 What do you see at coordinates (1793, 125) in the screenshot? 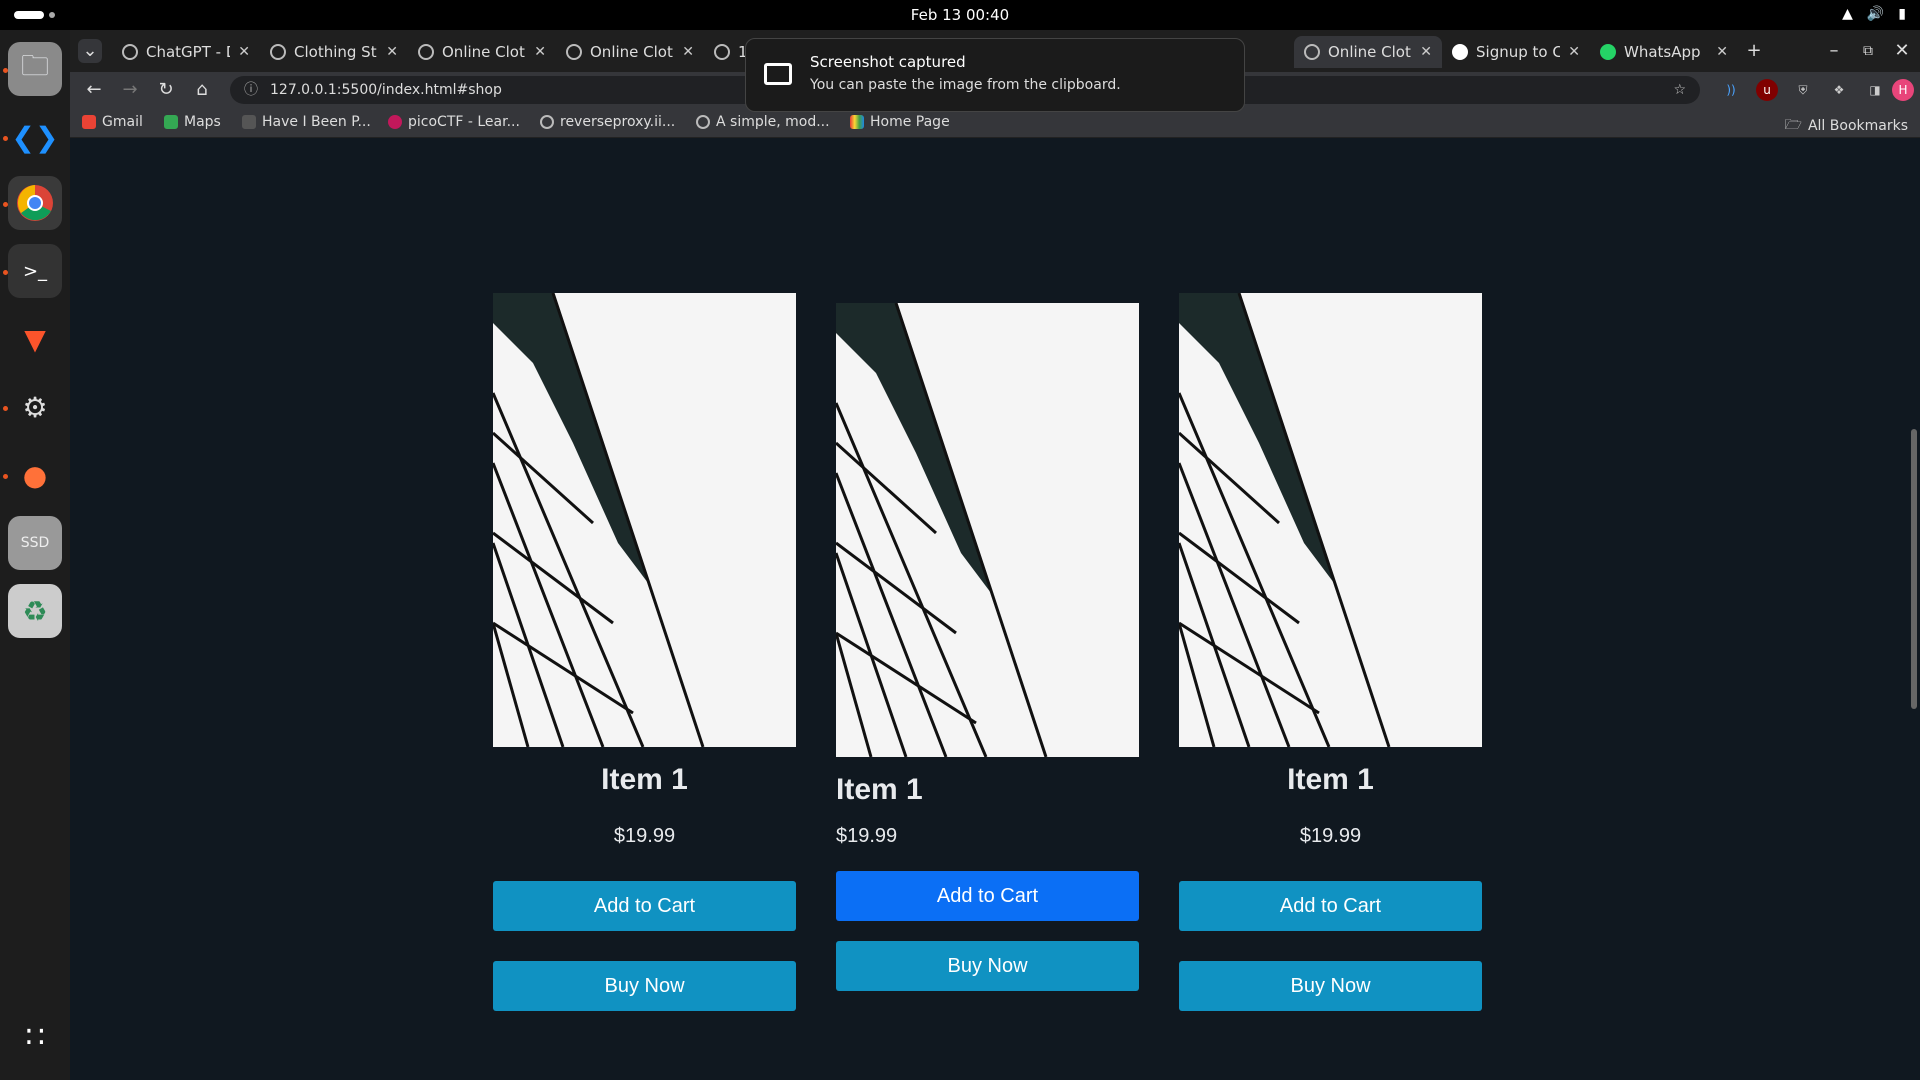
I see `folder-icon: 🗁` at bounding box center [1793, 125].